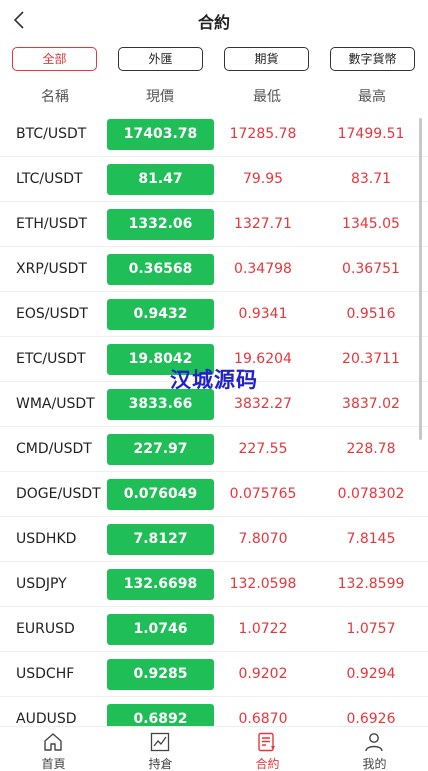  I want to click on chart-icon, so click(160, 742).